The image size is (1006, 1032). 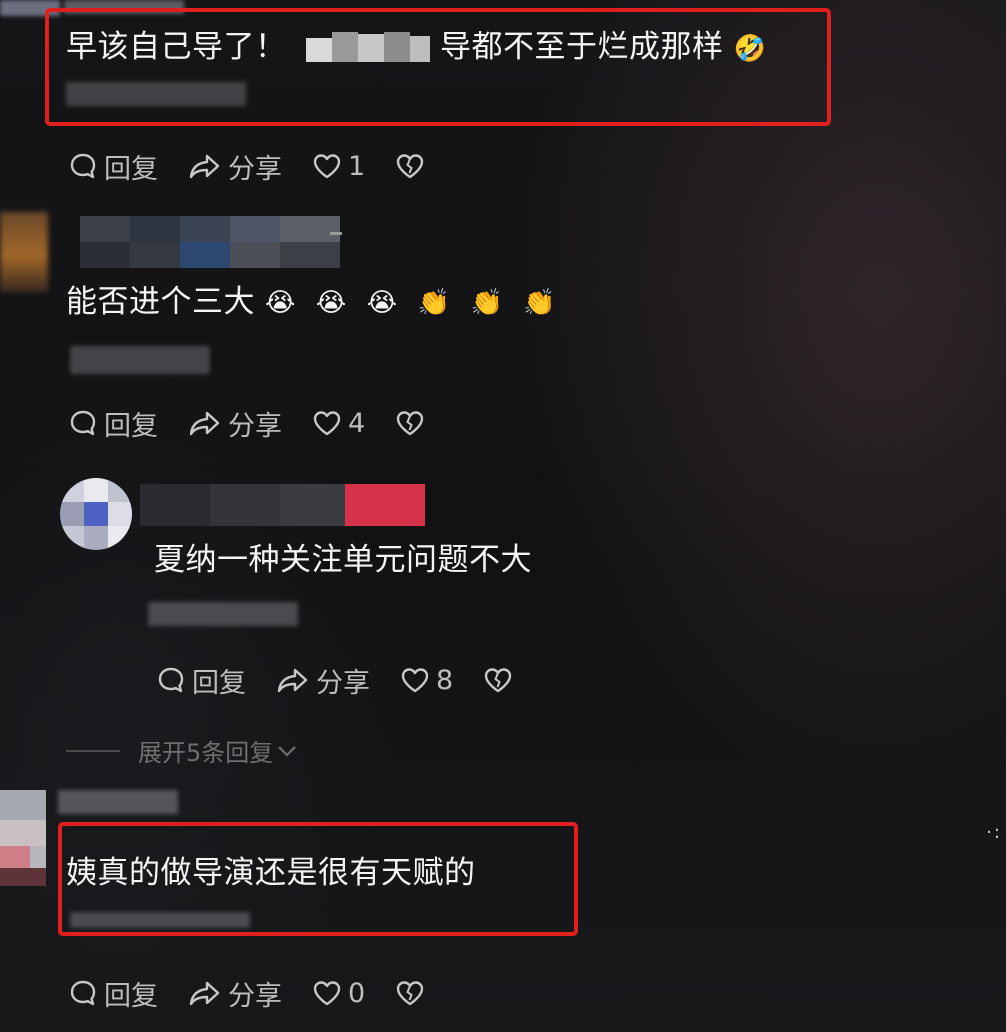 I want to click on like-count: 0, so click(x=357, y=993).